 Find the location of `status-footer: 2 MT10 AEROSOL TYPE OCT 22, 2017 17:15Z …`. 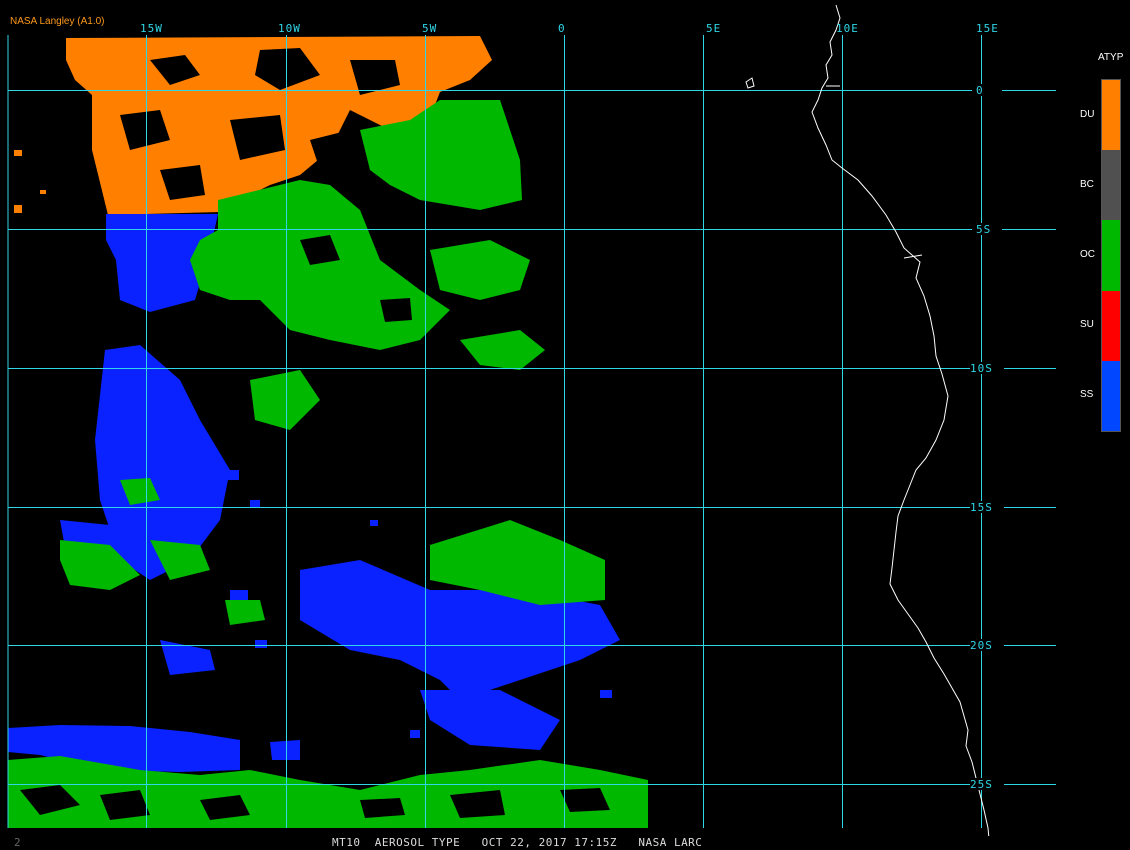

status-footer: 2 MT10 AEROSOL TYPE OCT 22, 2017 17:15Z … is located at coordinates (565, 843).